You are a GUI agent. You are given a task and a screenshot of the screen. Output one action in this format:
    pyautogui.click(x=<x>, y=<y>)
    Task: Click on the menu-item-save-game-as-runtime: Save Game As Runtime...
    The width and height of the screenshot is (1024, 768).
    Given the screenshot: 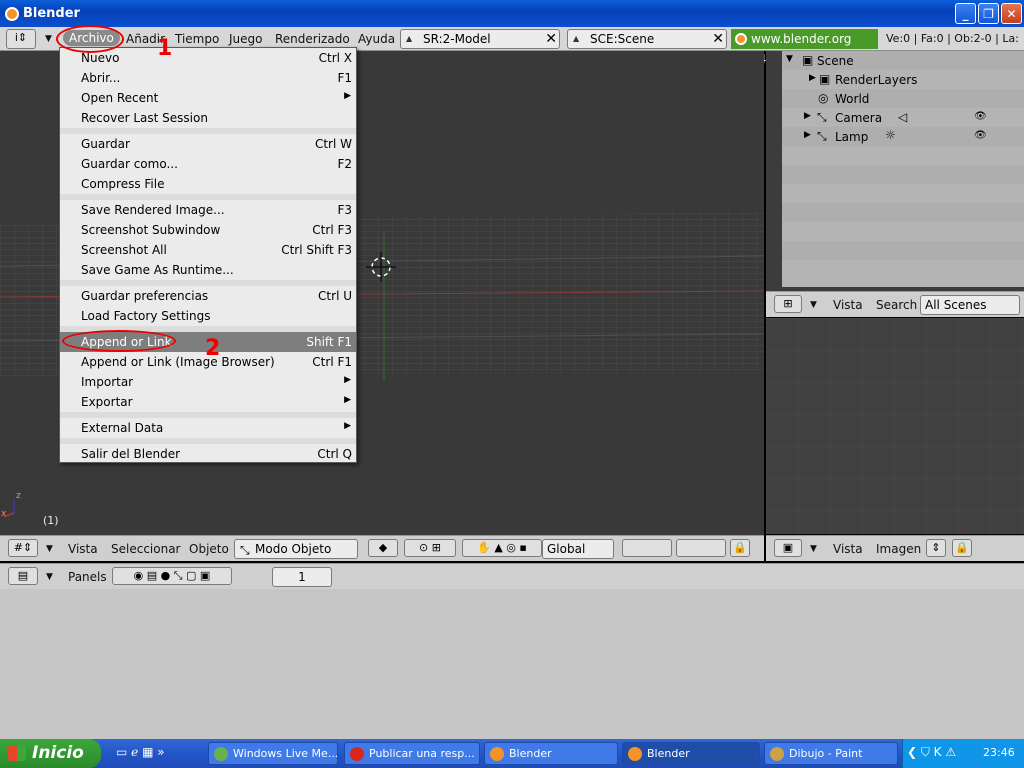 What is the action you would take?
    pyautogui.click(x=208, y=270)
    